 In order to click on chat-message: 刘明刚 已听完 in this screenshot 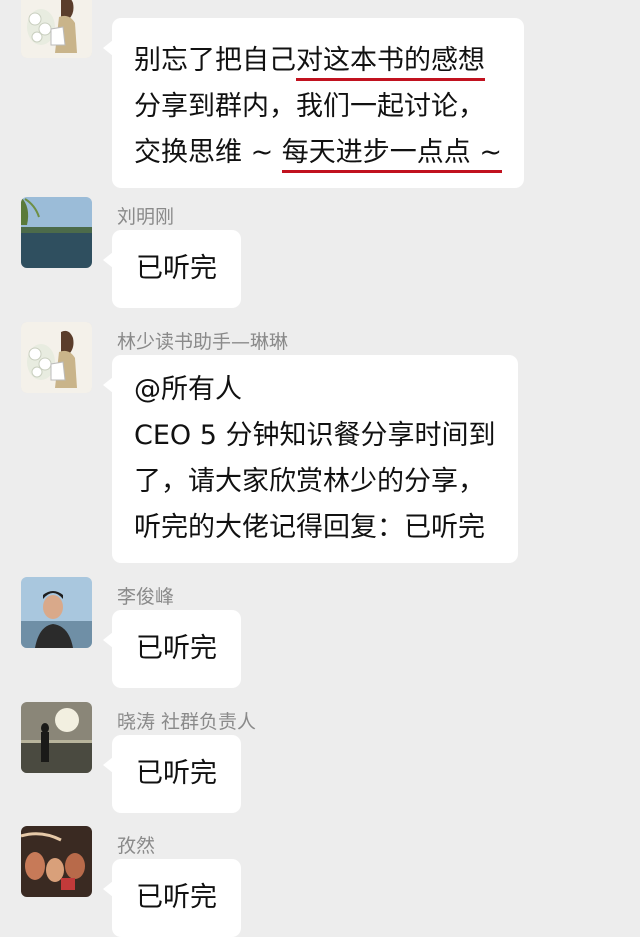, I will do `click(320, 252)`.